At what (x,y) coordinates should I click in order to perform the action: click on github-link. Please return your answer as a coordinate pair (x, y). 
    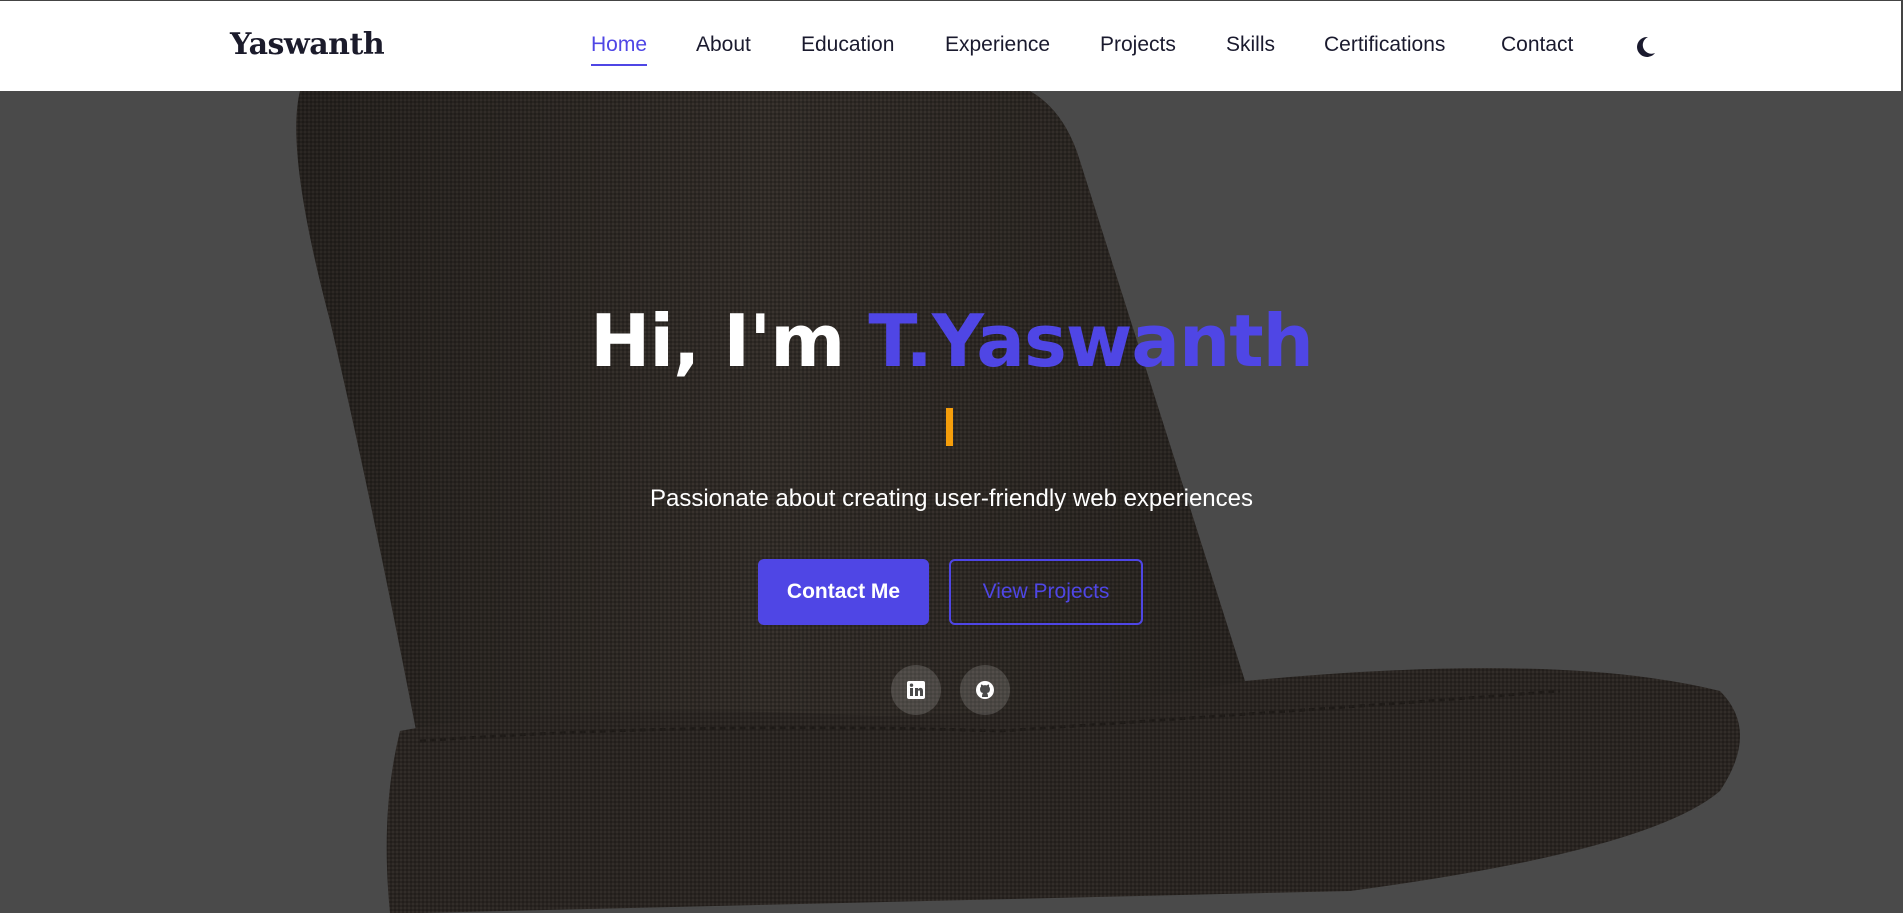
    Looking at the image, I should click on (985, 690).